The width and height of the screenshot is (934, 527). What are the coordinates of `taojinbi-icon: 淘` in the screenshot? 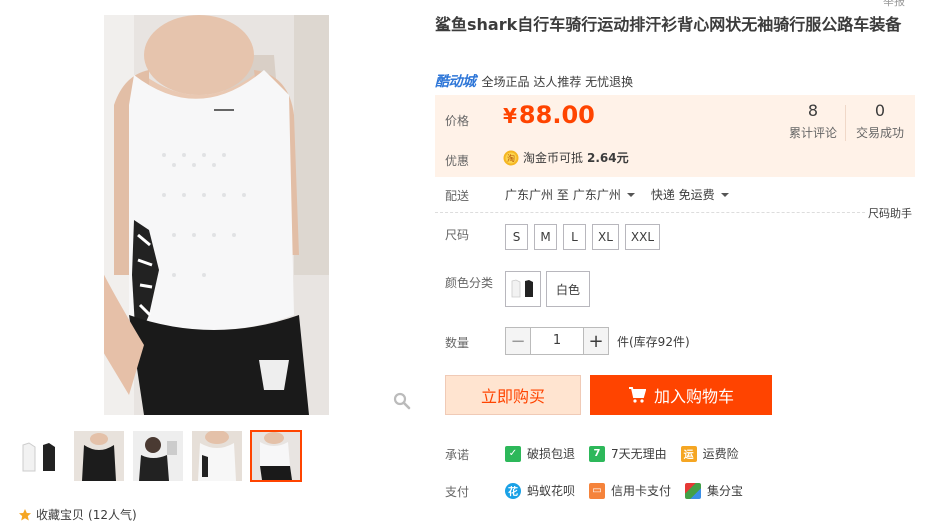 It's located at (511, 157).